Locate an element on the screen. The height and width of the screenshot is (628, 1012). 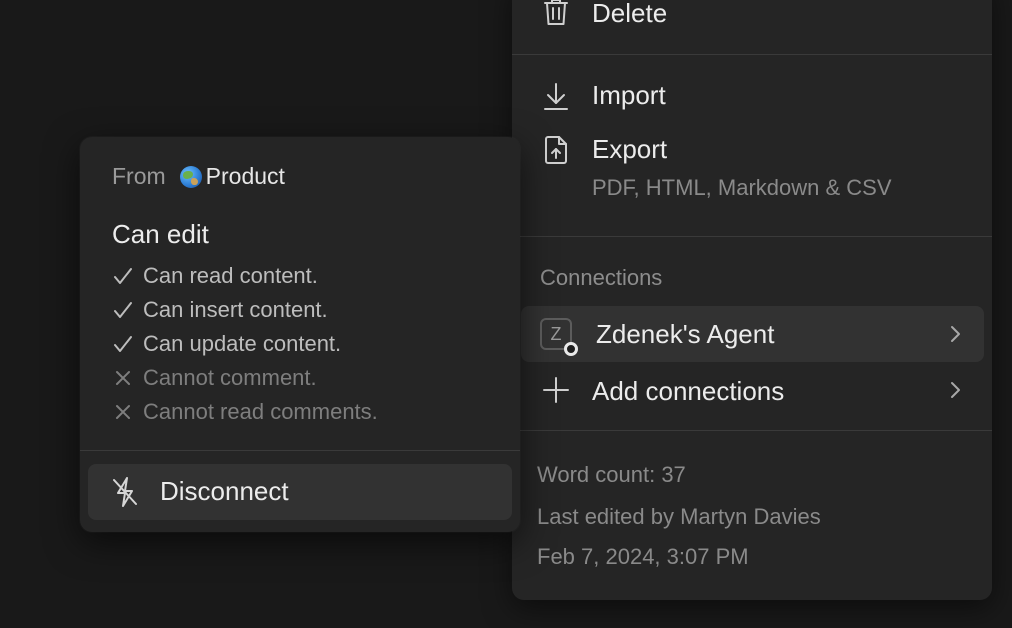
permission-text: Can update content. is located at coordinates (242, 343).